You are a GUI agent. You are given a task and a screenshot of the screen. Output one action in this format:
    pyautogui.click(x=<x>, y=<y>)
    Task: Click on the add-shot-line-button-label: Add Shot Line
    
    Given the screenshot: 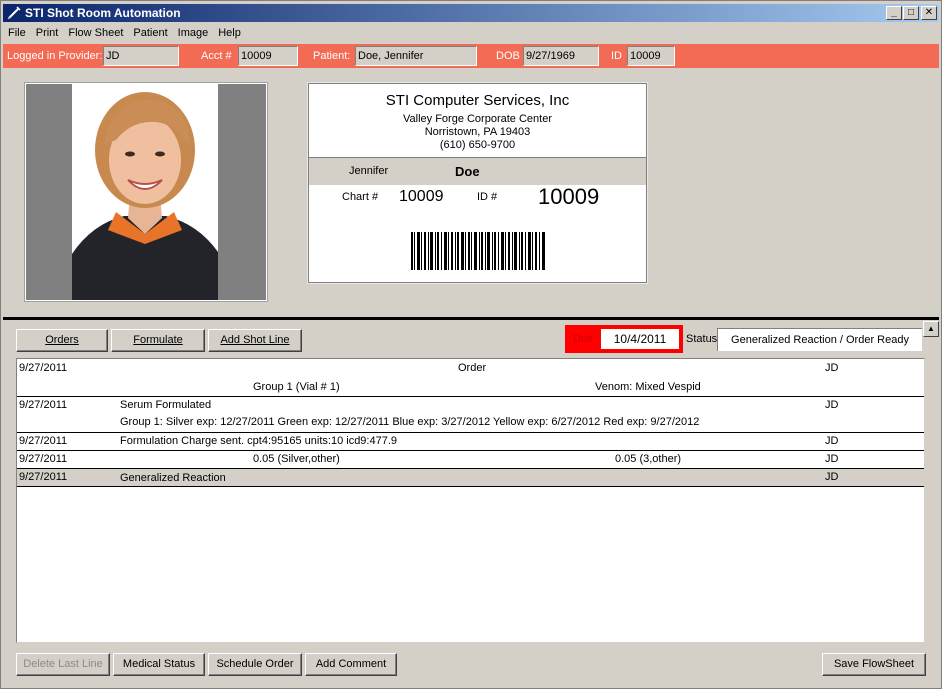 What is the action you would take?
    pyautogui.click(x=255, y=340)
    